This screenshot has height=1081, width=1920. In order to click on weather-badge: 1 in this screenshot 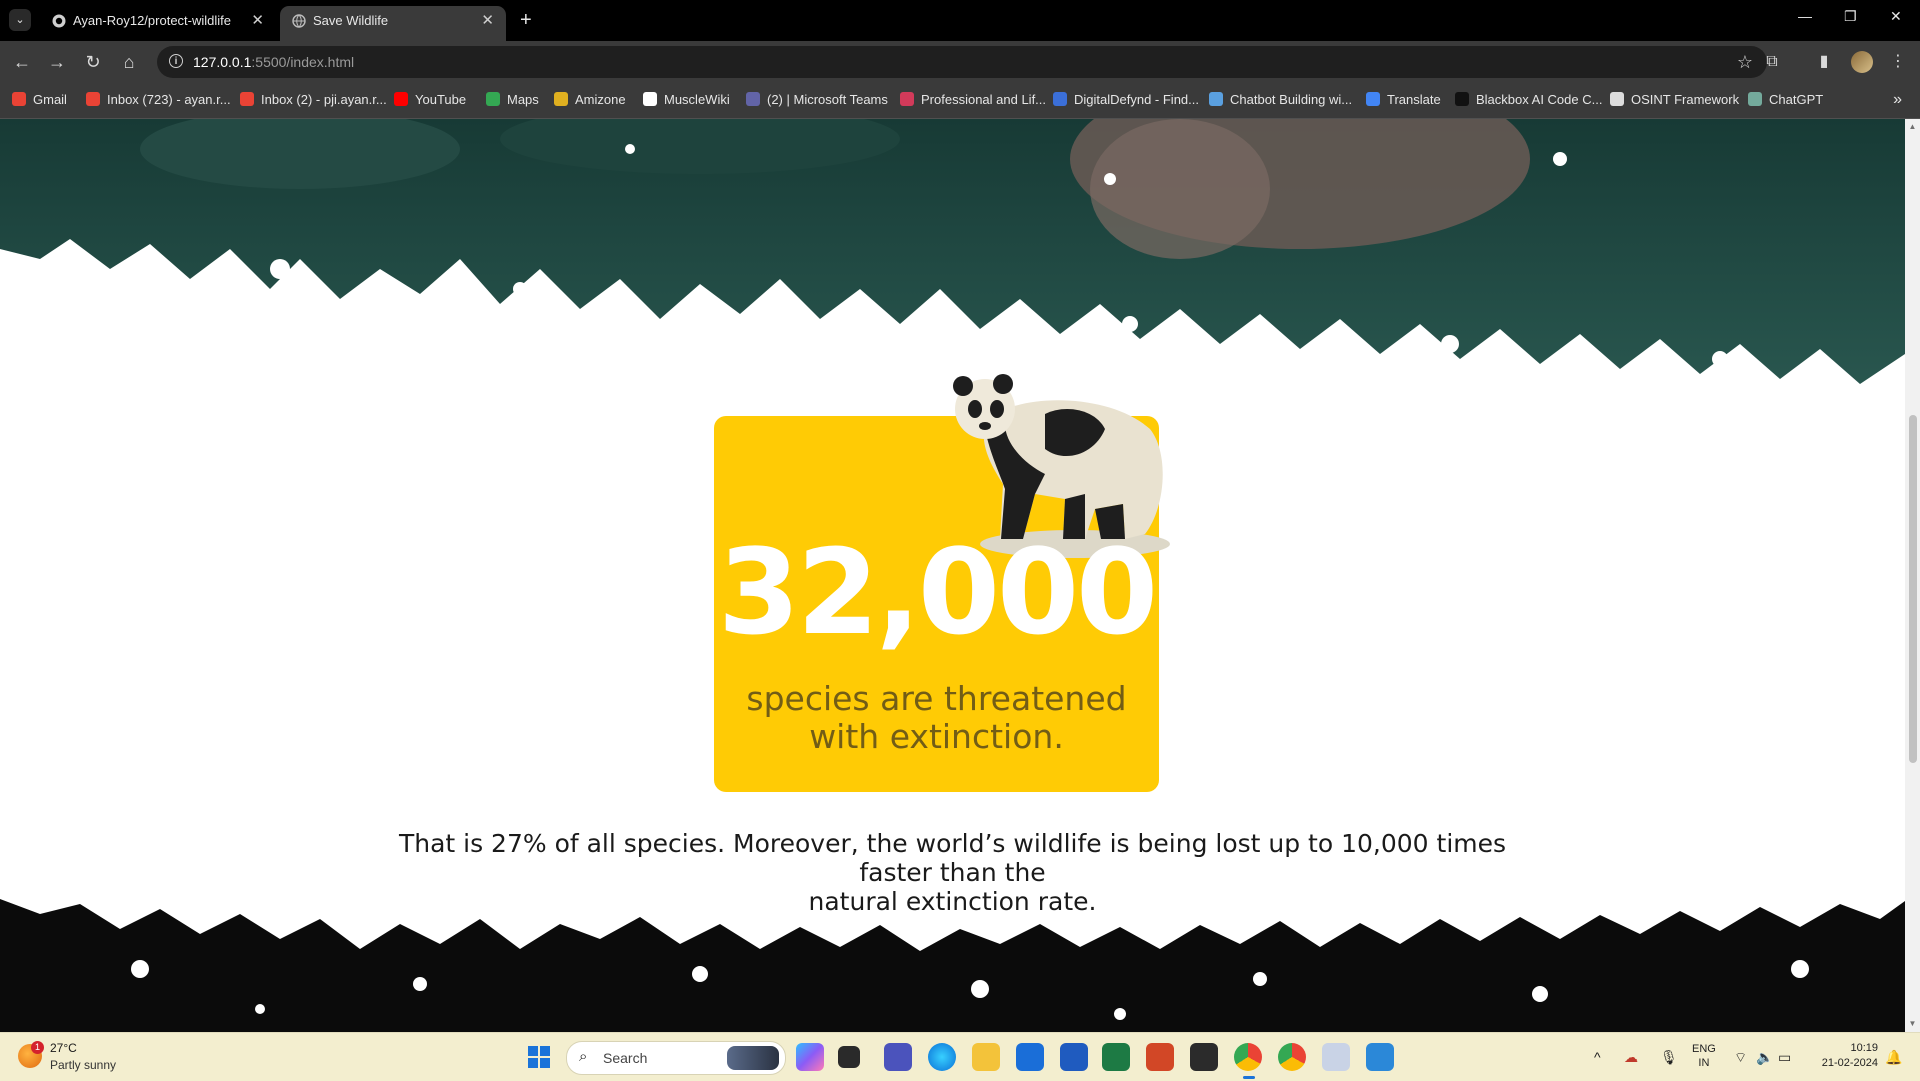, I will do `click(37, 1047)`.